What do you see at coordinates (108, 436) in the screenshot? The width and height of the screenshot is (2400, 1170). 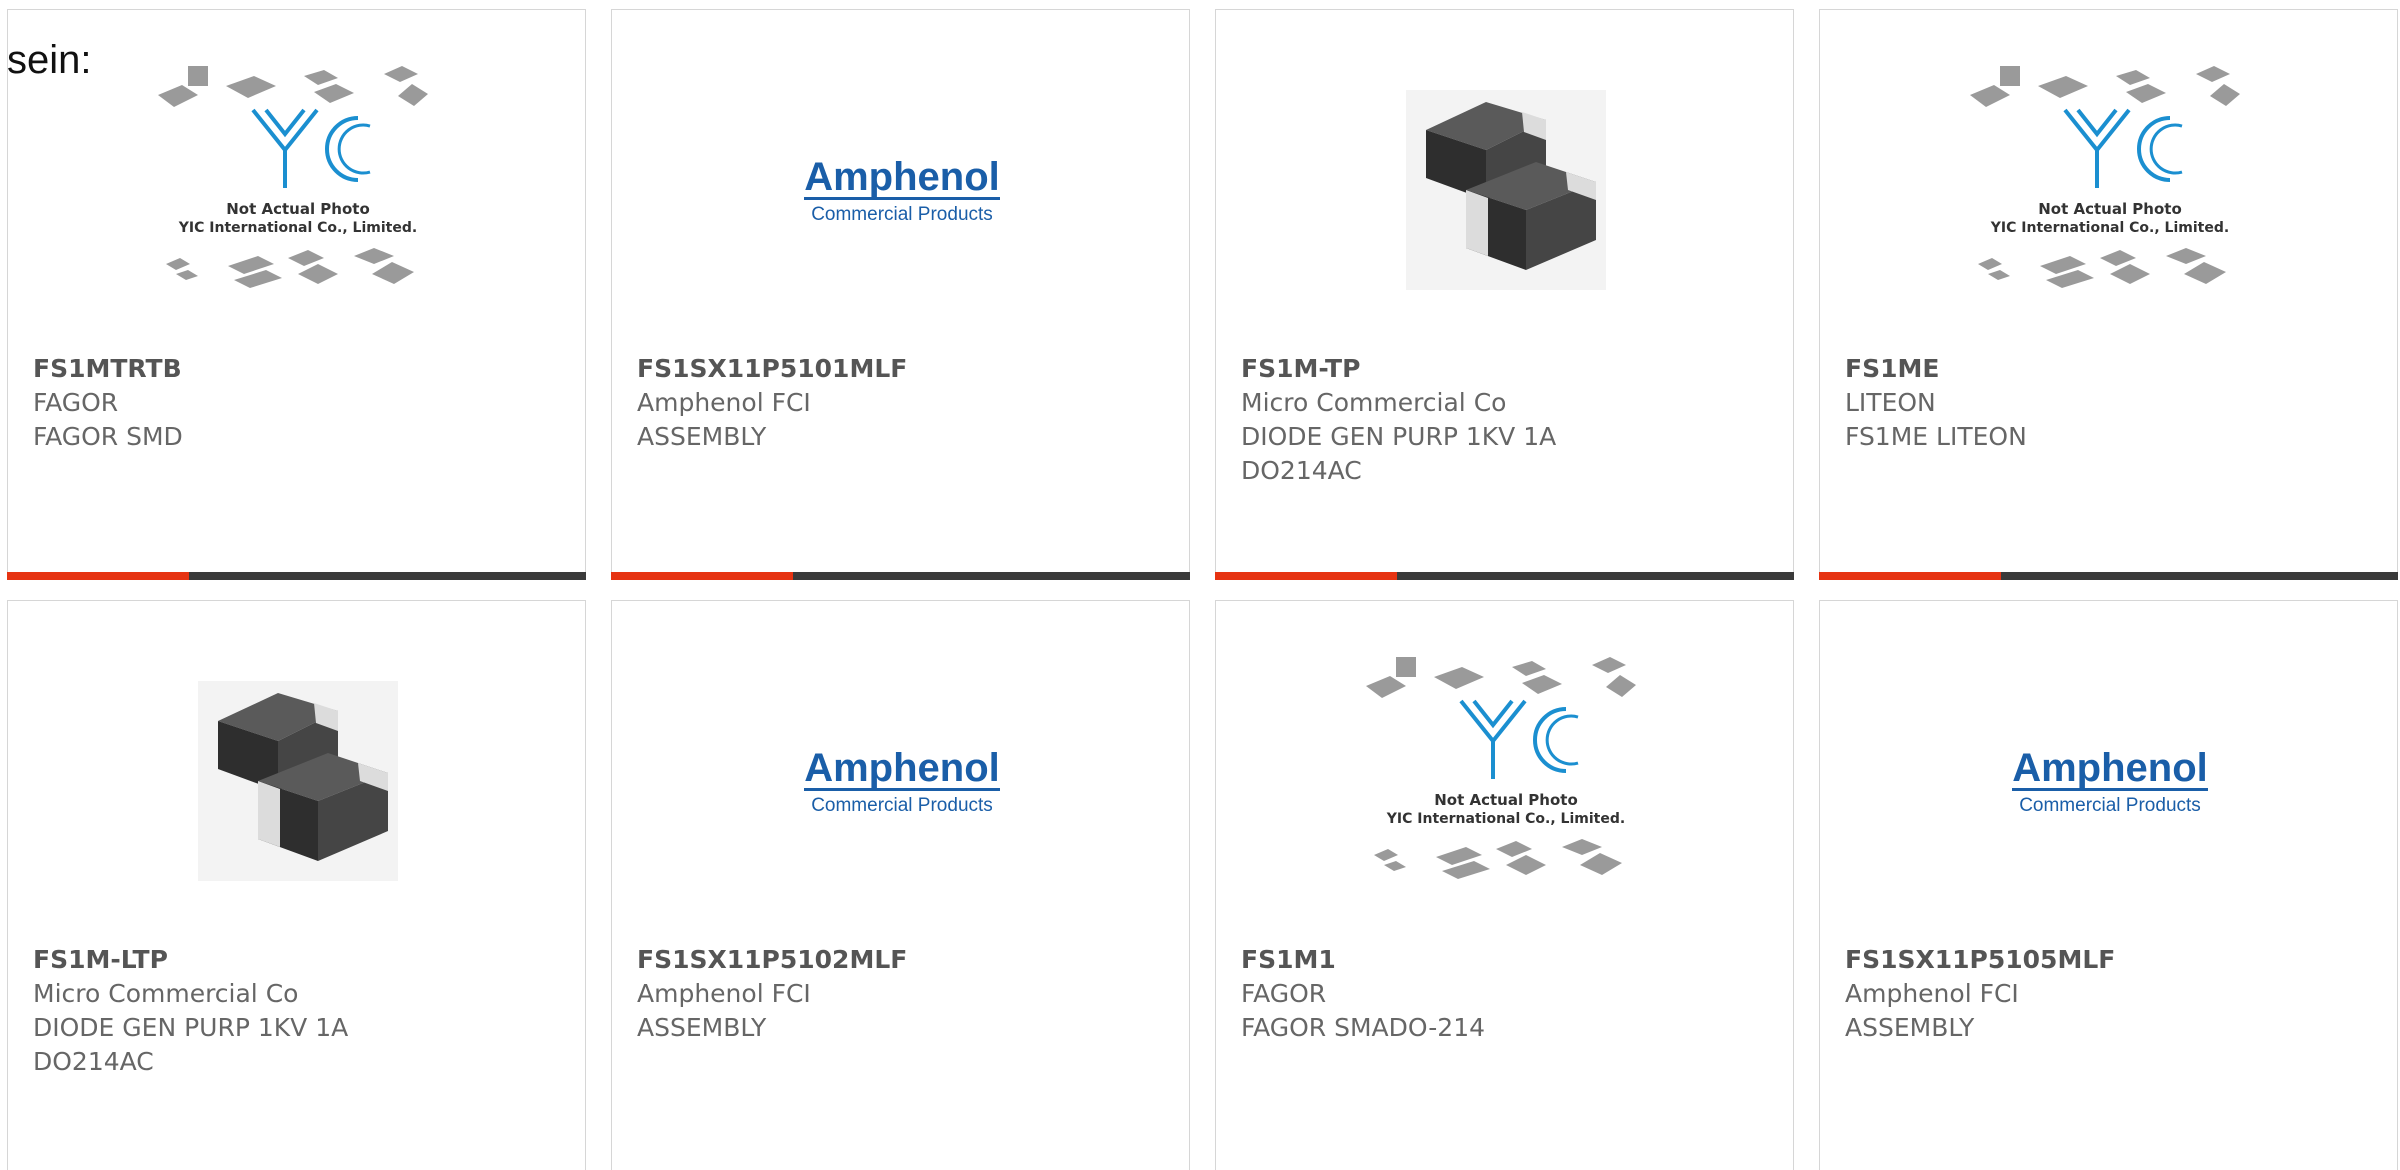 I see `product-description: FAGOR SMD` at bounding box center [108, 436].